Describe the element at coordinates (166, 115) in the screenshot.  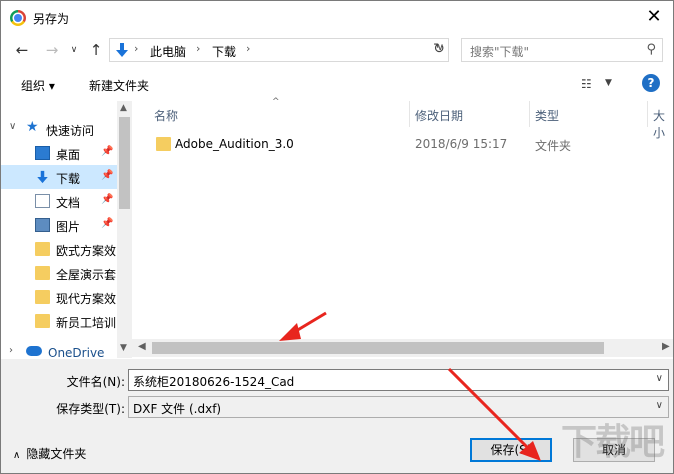
I see `column-header-name: 名称` at that location.